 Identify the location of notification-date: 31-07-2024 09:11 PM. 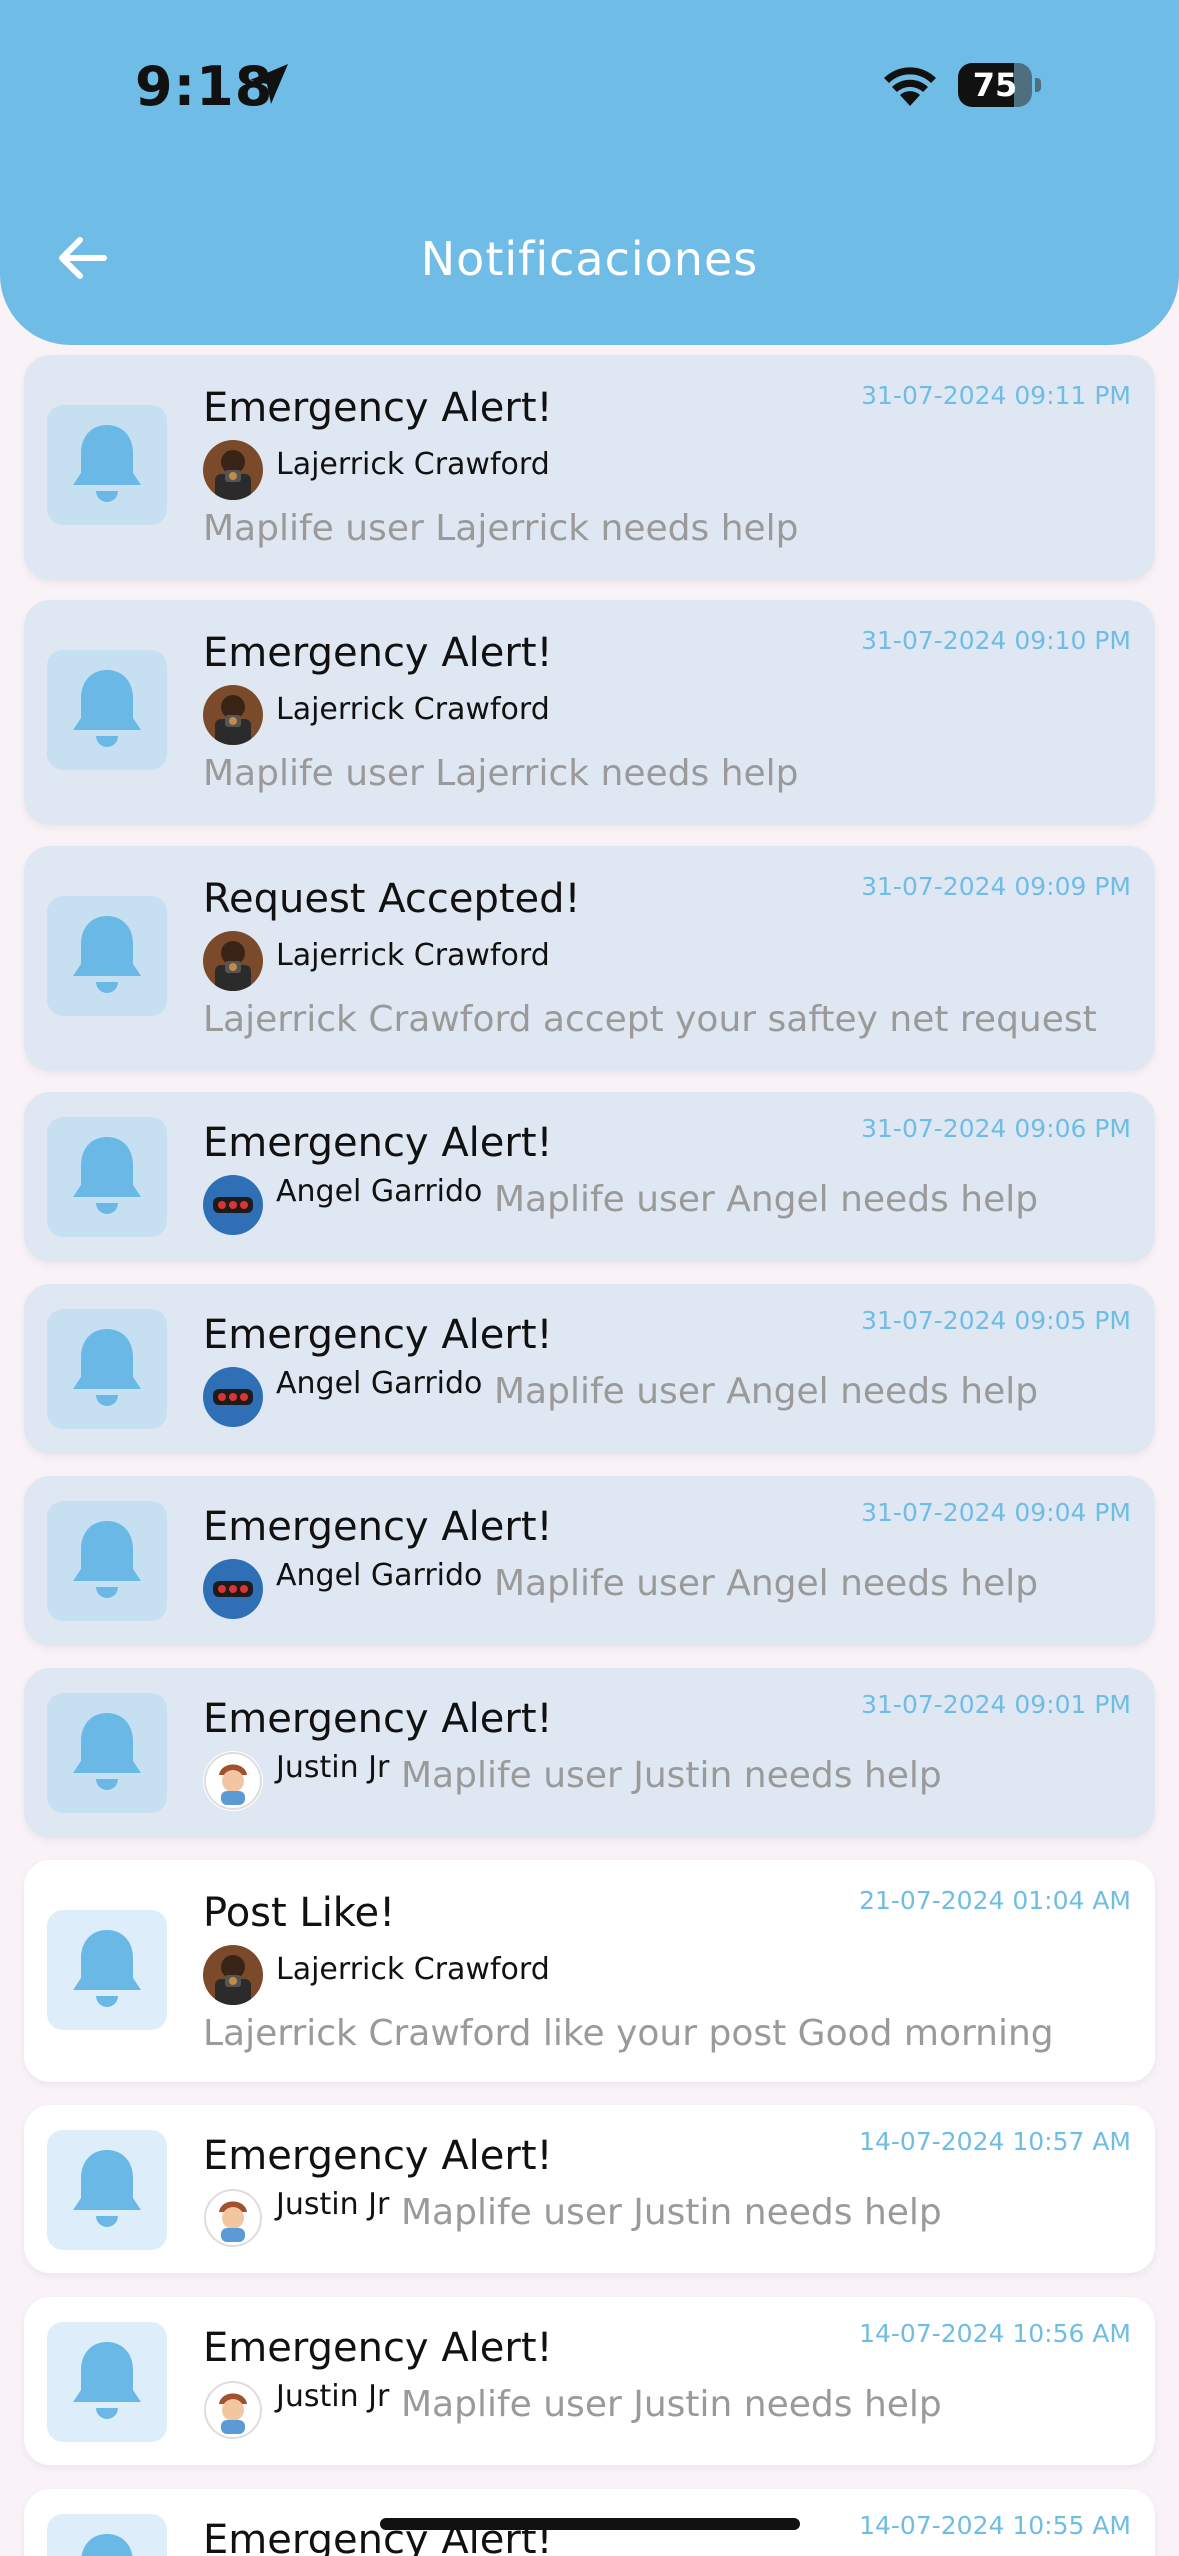
(996, 395).